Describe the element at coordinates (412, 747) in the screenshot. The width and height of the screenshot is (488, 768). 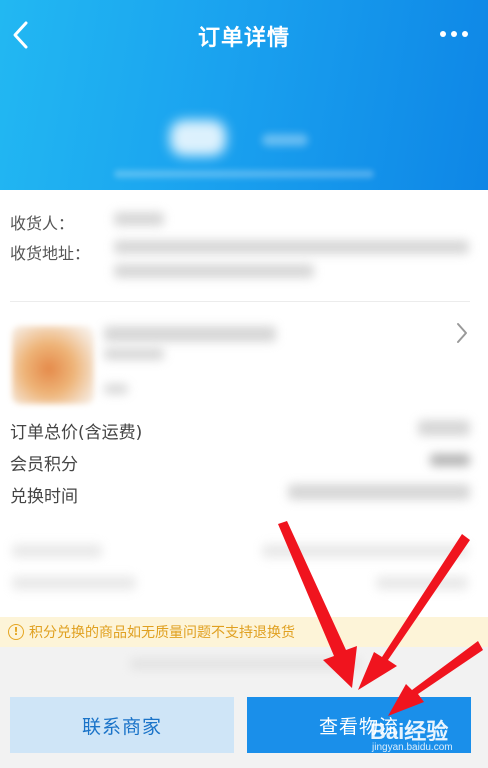
I see `watermark-url: jingyan.baidu.com` at that location.